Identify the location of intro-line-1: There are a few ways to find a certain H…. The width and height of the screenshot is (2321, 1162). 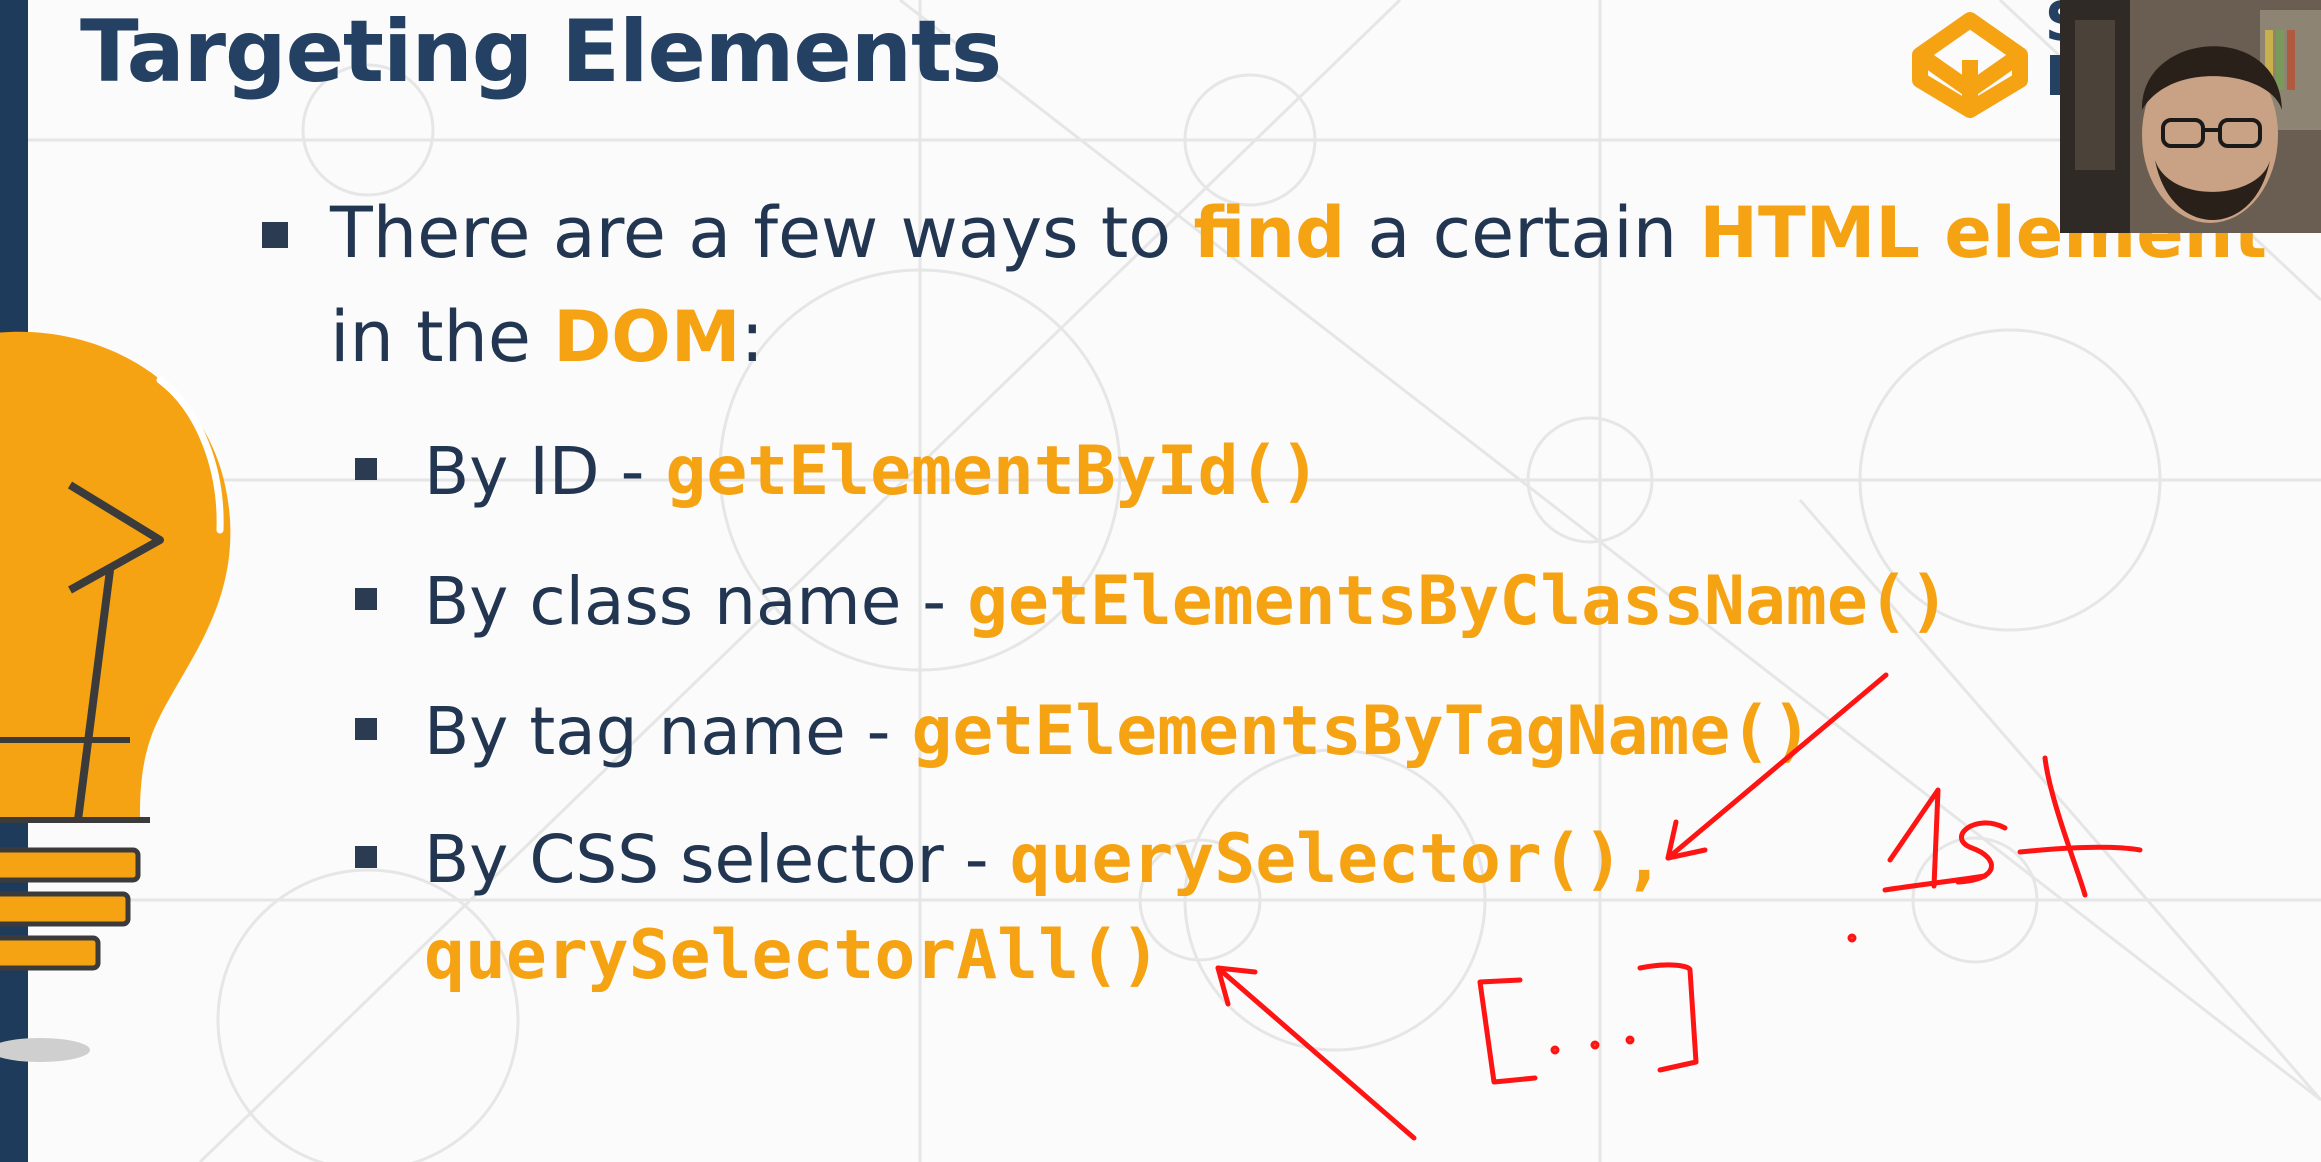
(1298, 233).